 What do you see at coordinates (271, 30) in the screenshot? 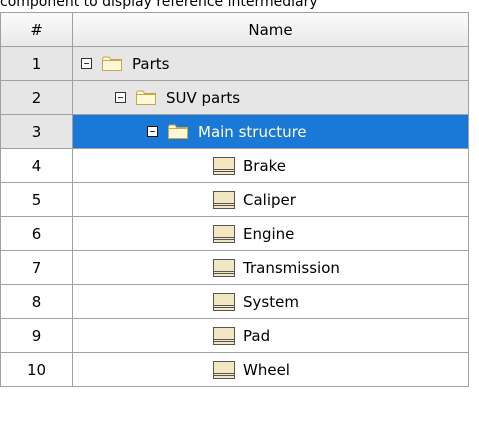
I see `column-header-name: Name` at bounding box center [271, 30].